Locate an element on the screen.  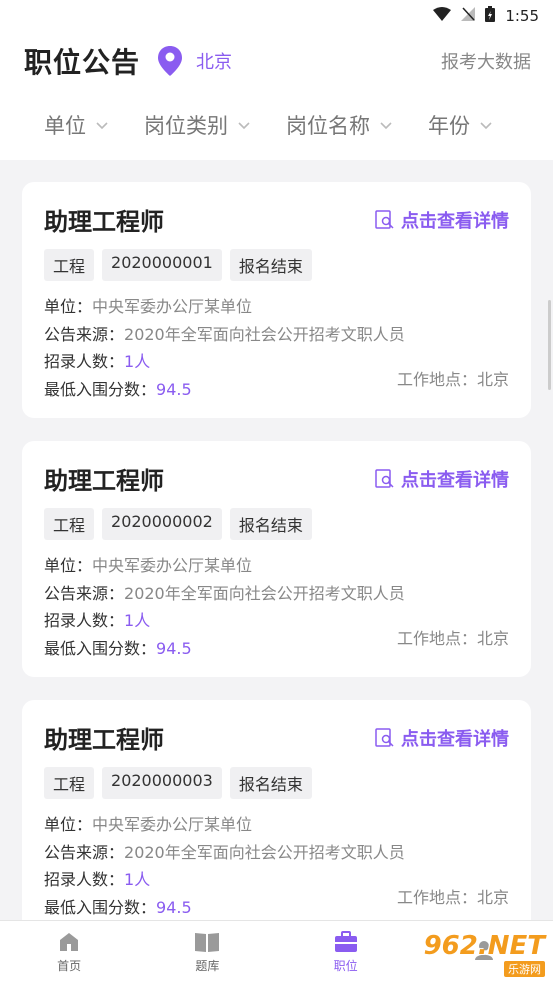
site-watermark-logo: 962.NET 乐游网 is located at coordinates (477, 954).